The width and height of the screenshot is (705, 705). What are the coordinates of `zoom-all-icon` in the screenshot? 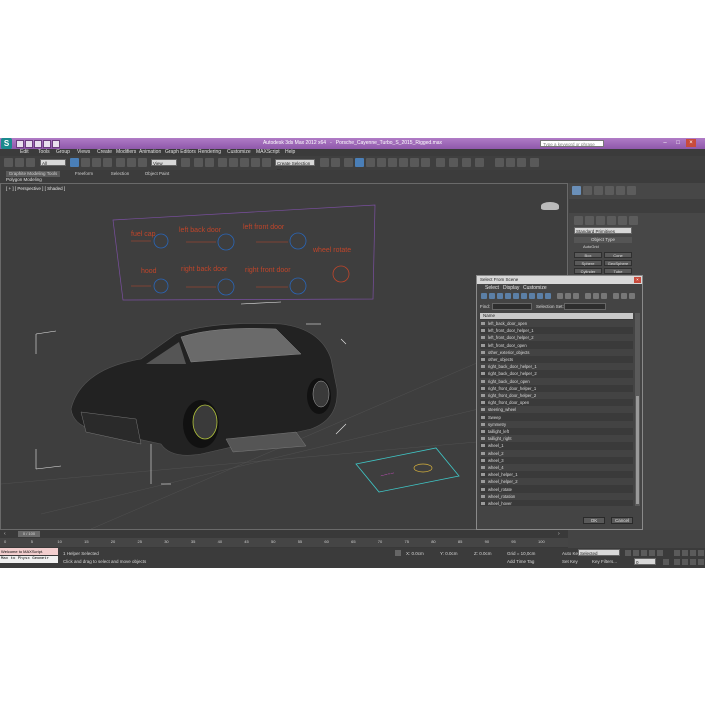 It's located at (685, 553).